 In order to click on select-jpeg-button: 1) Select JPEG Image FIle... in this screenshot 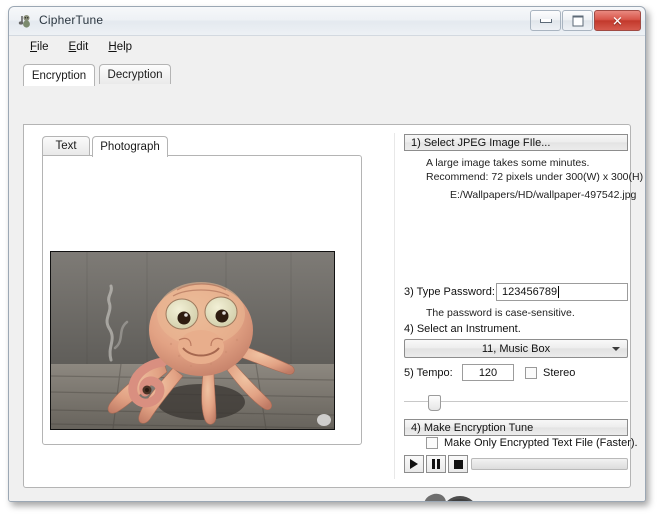, I will do `click(516, 142)`.